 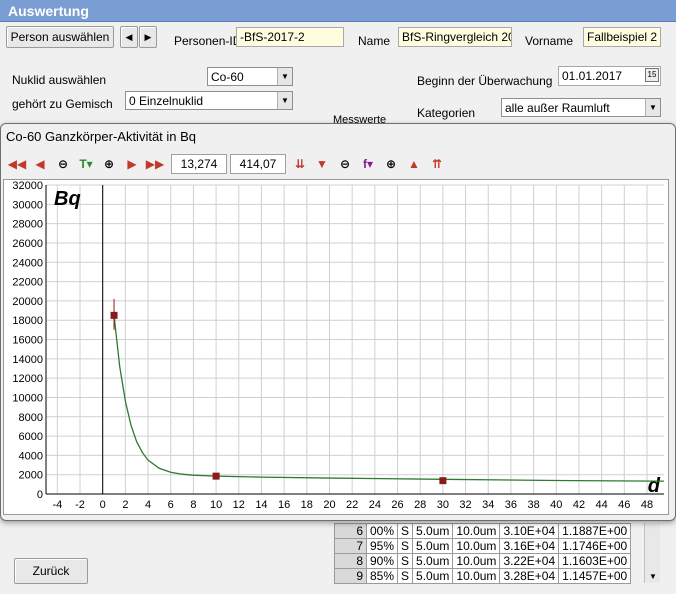 I want to click on table-cell-num: 7, so click(x=350, y=546).